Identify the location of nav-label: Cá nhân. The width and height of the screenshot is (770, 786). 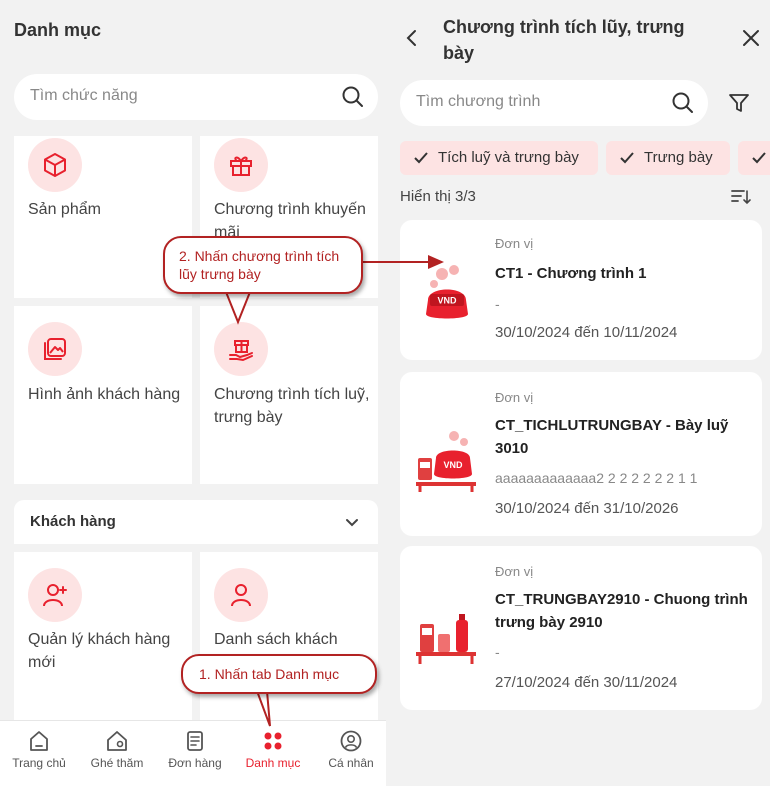
(351, 763).